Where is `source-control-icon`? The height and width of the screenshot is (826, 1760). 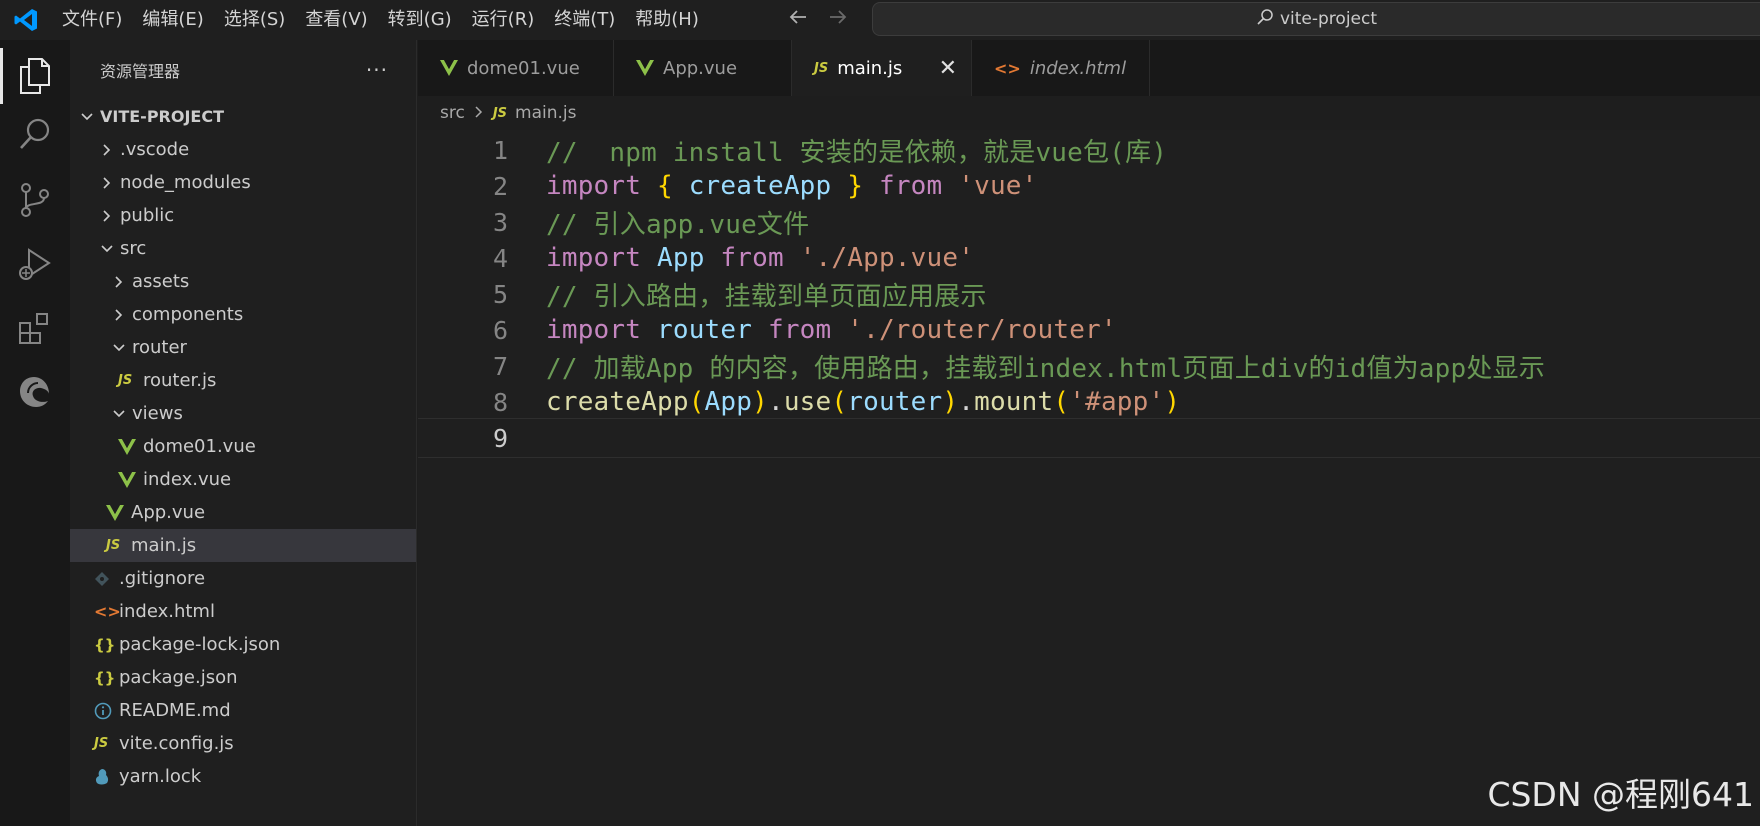
source-control-icon is located at coordinates (35, 200).